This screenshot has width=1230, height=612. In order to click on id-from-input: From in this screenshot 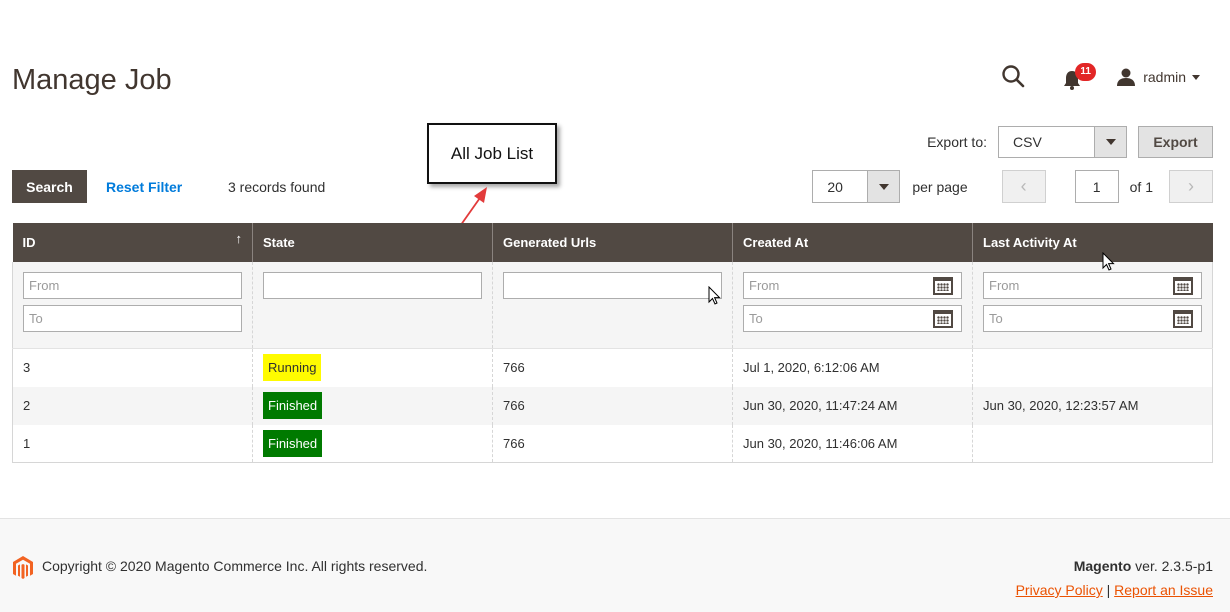, I will do `click(132, 285)`.